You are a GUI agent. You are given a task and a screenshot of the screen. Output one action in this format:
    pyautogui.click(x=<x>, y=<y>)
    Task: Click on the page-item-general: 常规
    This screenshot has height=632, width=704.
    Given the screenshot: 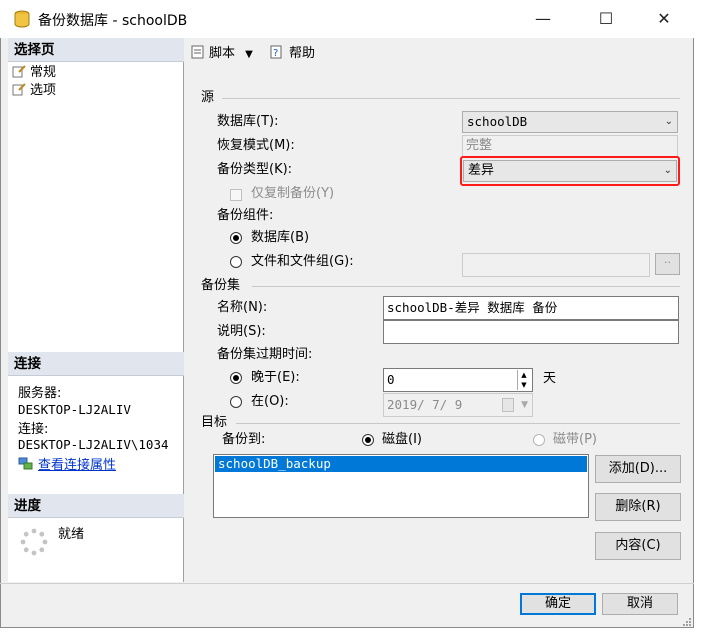 What is the action you would take?
    pyautogui.click(x=34, y=73)
    